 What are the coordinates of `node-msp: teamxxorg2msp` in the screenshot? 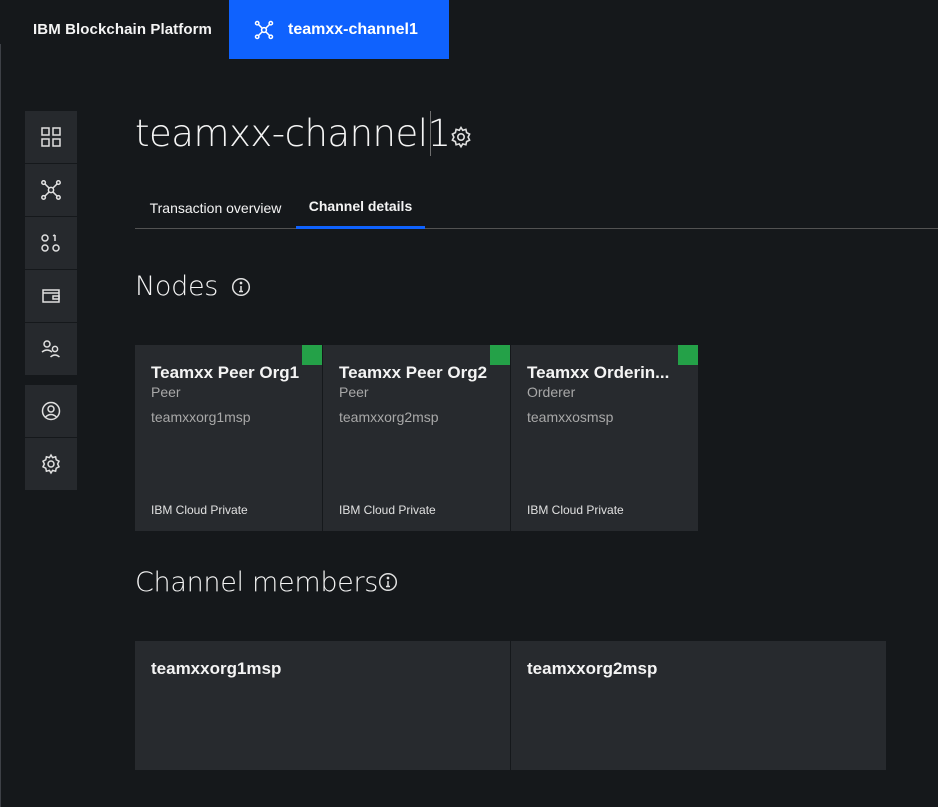 It's located at (389, 417).